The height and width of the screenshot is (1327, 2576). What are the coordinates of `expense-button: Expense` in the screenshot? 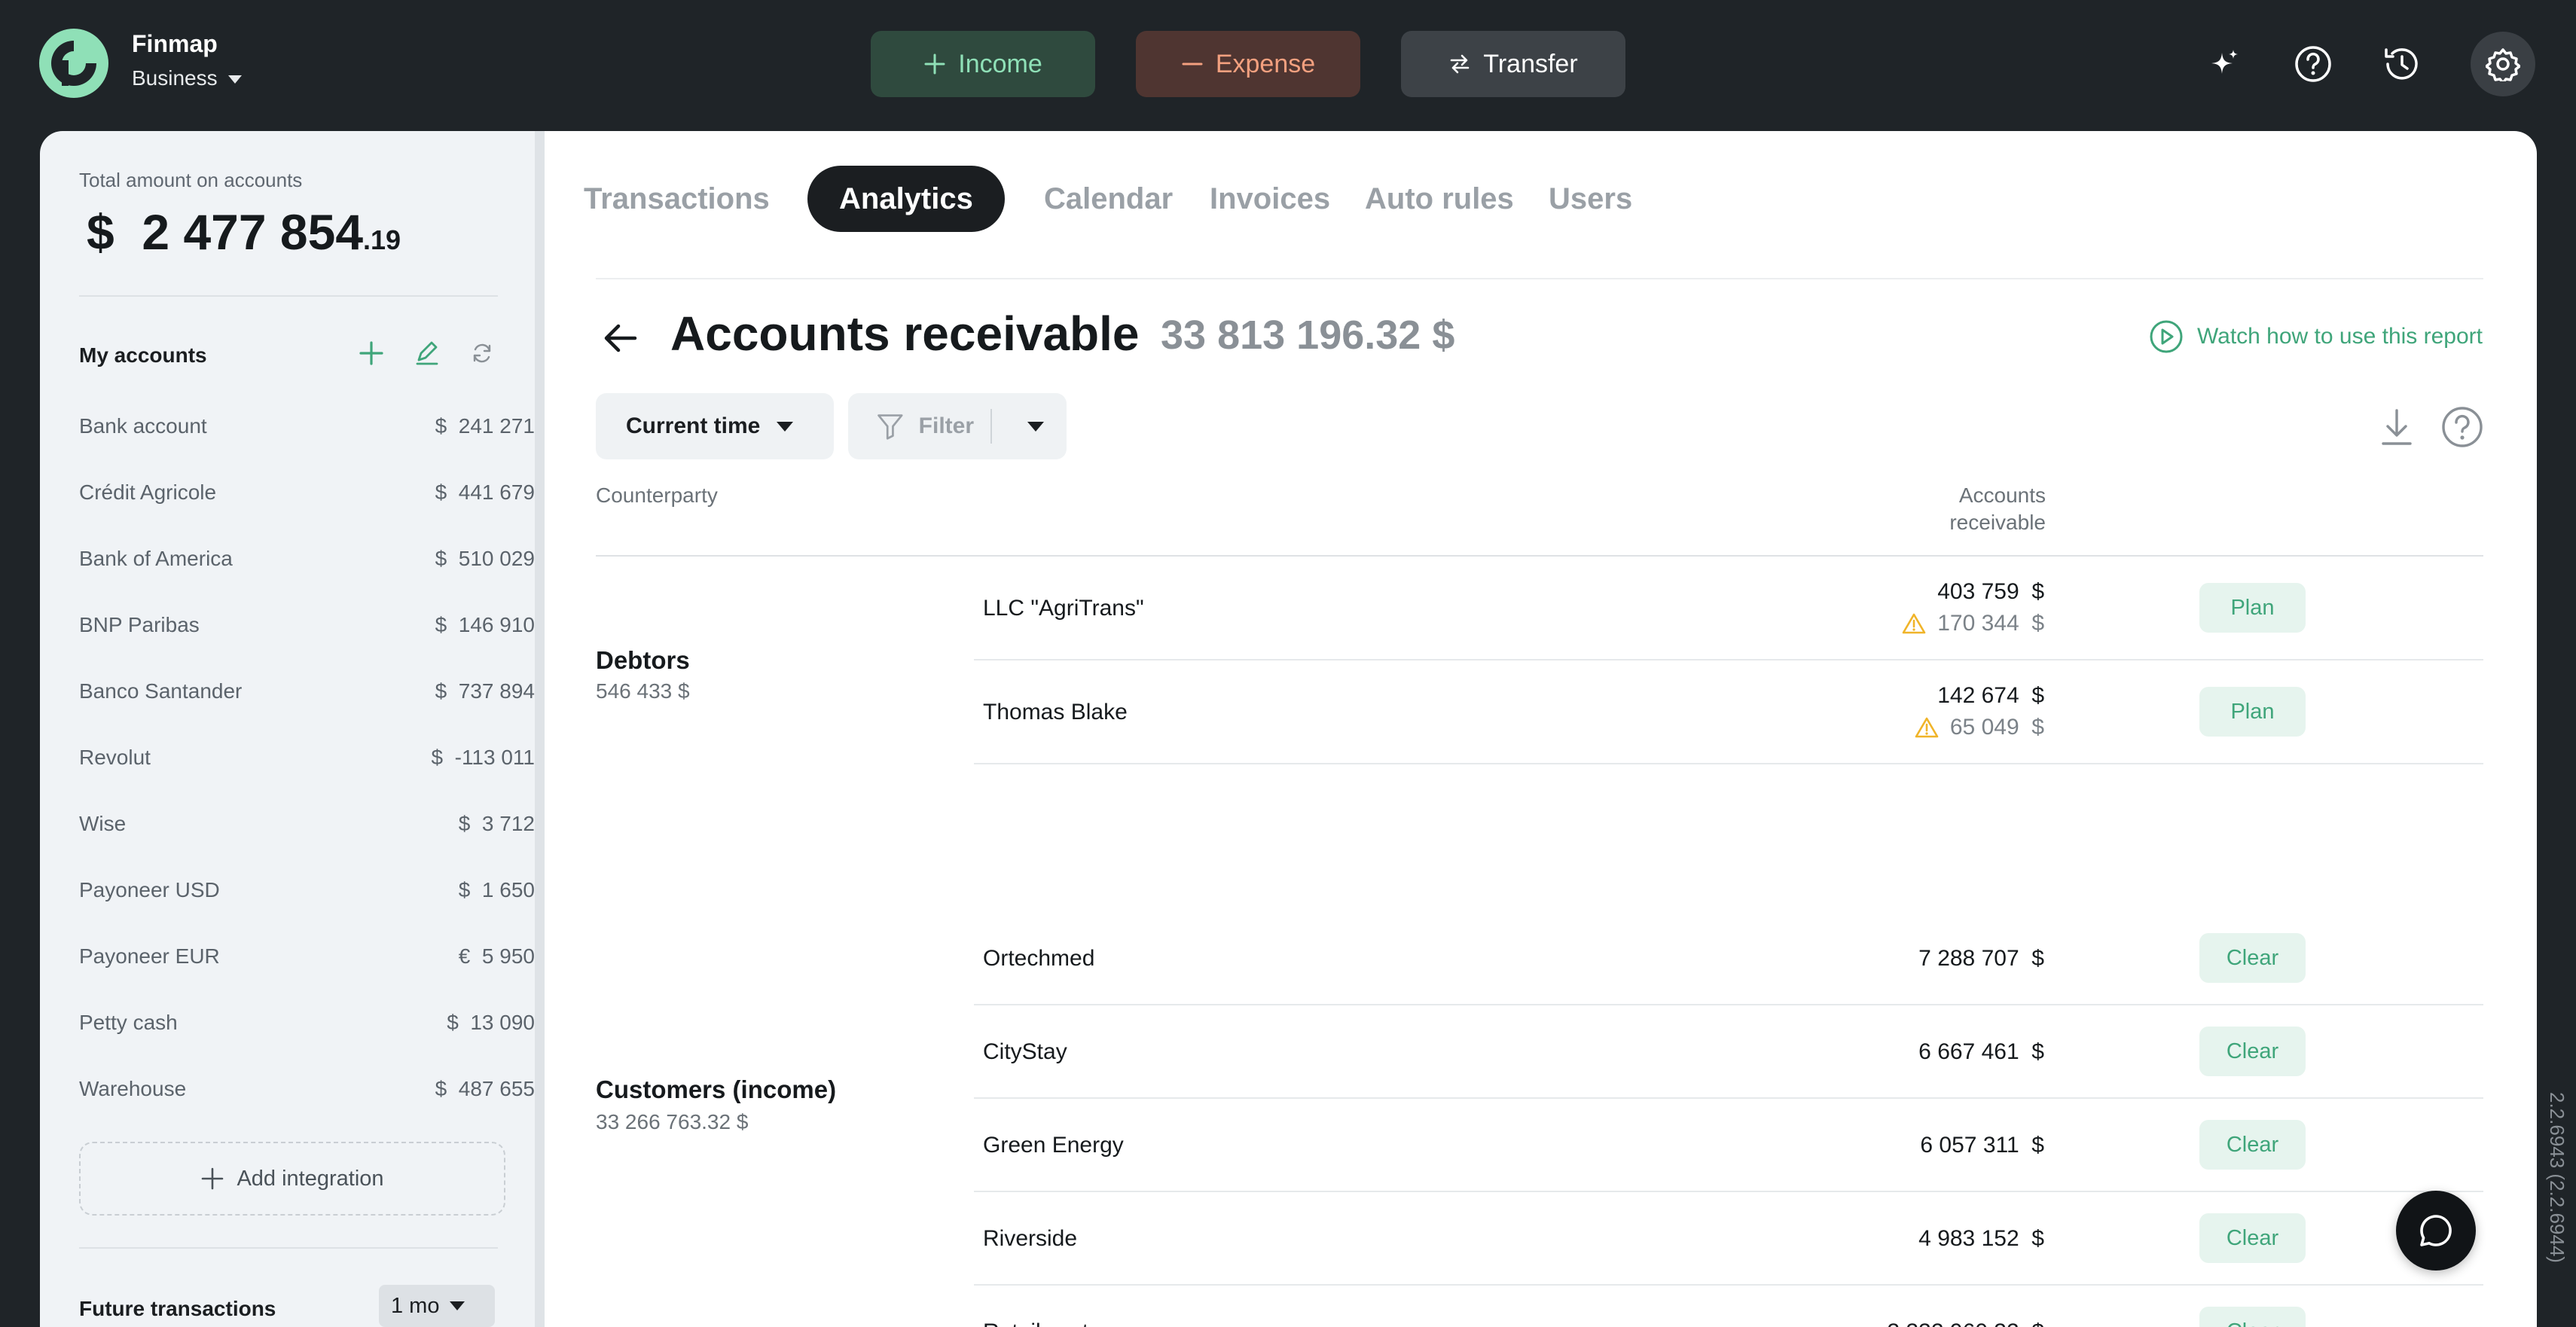 It's located at (1248, 64).